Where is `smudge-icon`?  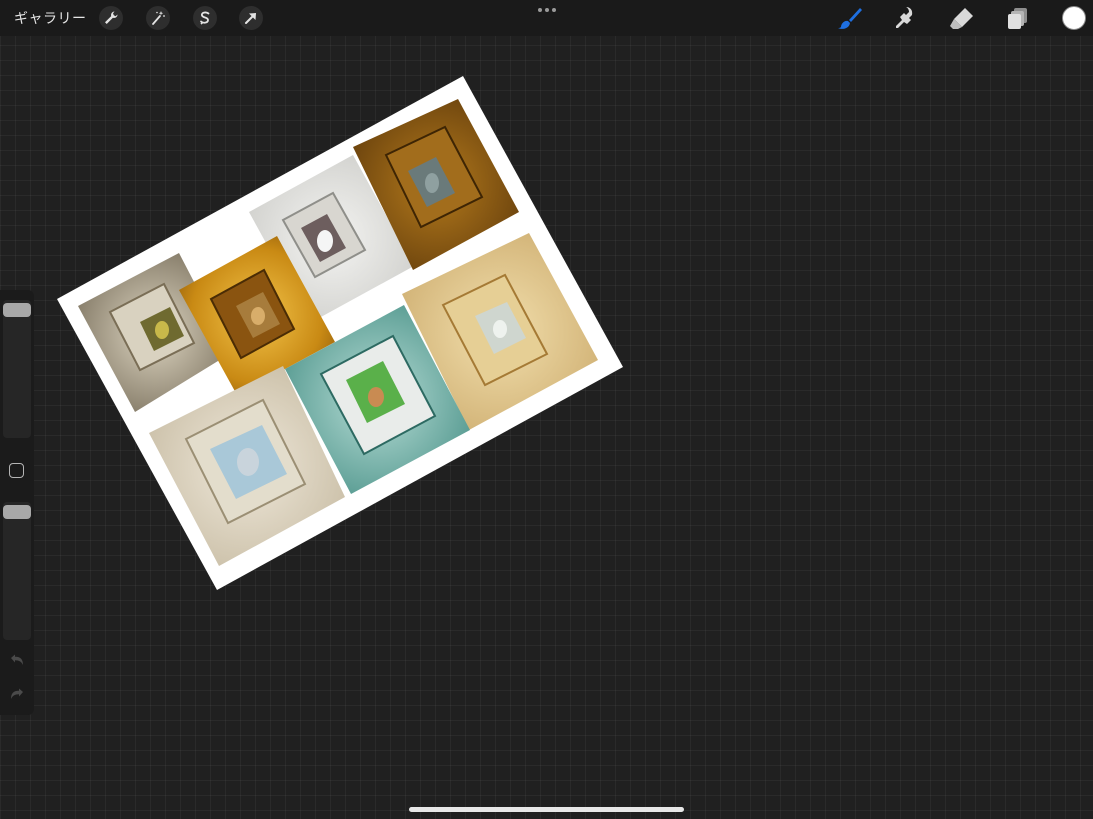 smudge-icon is located at coordinates (904, 17).